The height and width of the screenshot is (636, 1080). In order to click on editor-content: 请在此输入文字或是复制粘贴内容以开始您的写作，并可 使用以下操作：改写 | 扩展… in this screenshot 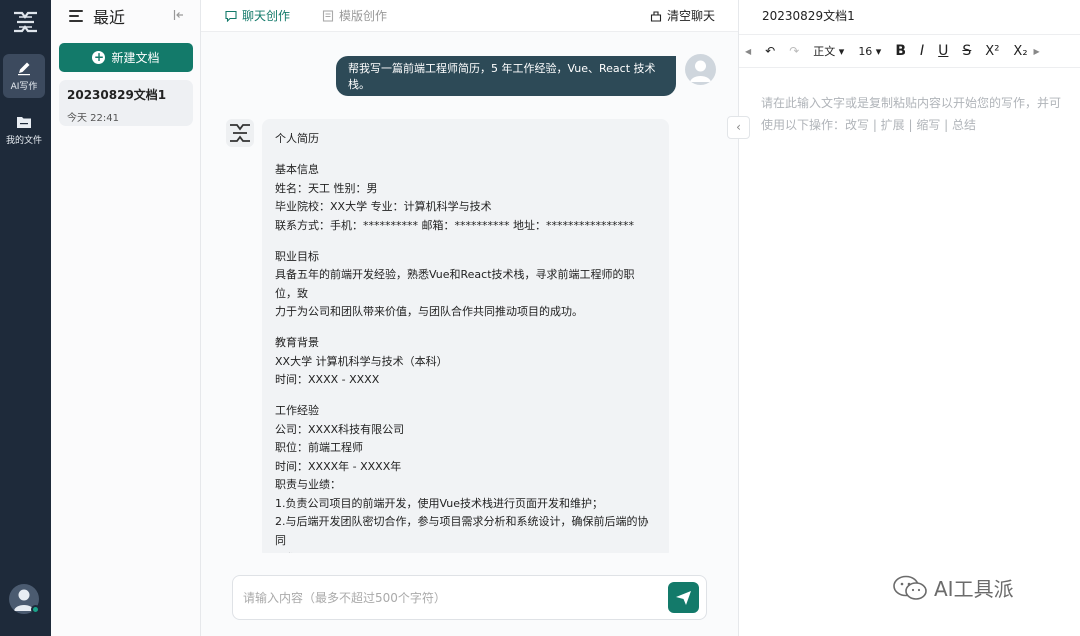, I will do `click(915, 114)`.